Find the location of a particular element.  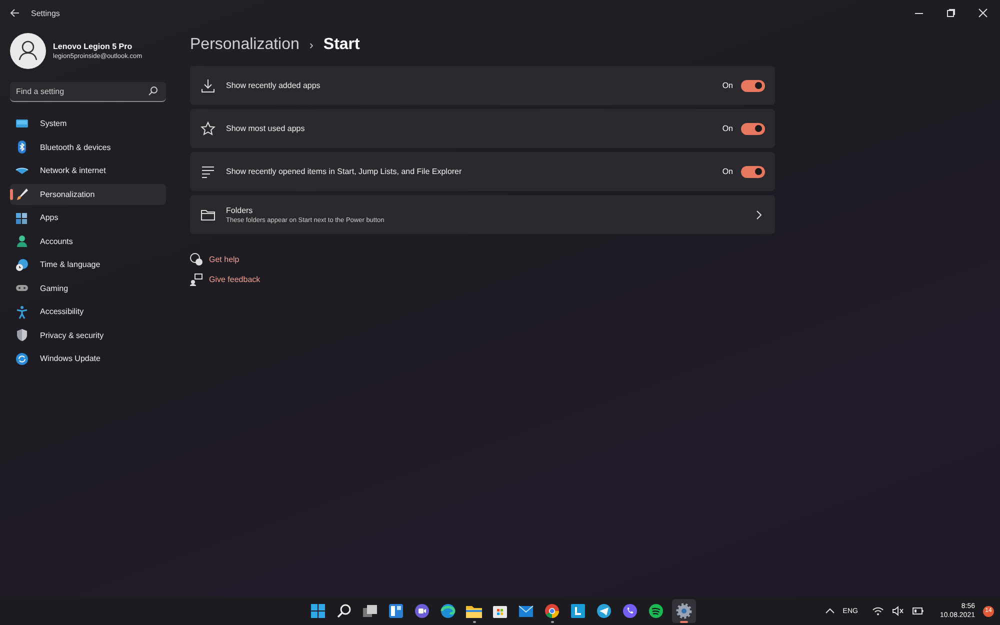

accessibility-icon is located at coordinates (22, 311).